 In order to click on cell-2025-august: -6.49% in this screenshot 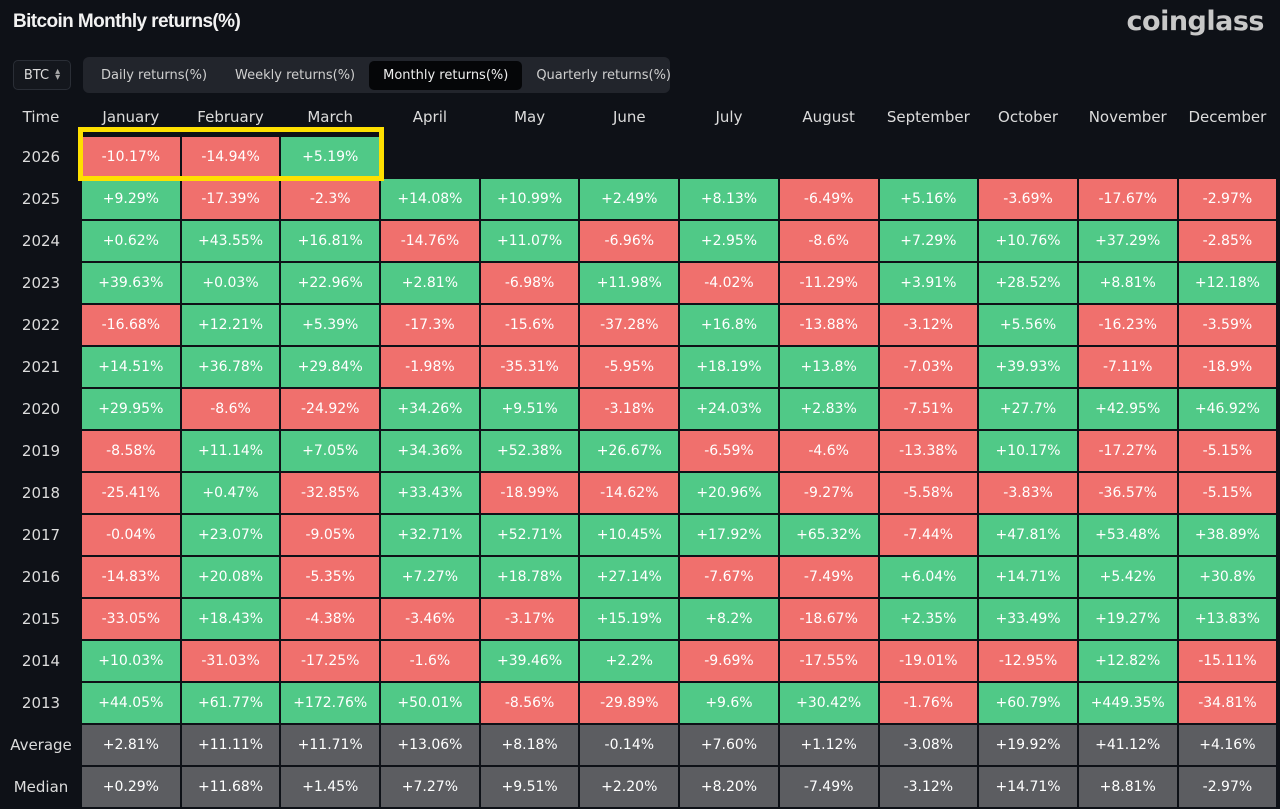, I will do `click(828, 199)`.